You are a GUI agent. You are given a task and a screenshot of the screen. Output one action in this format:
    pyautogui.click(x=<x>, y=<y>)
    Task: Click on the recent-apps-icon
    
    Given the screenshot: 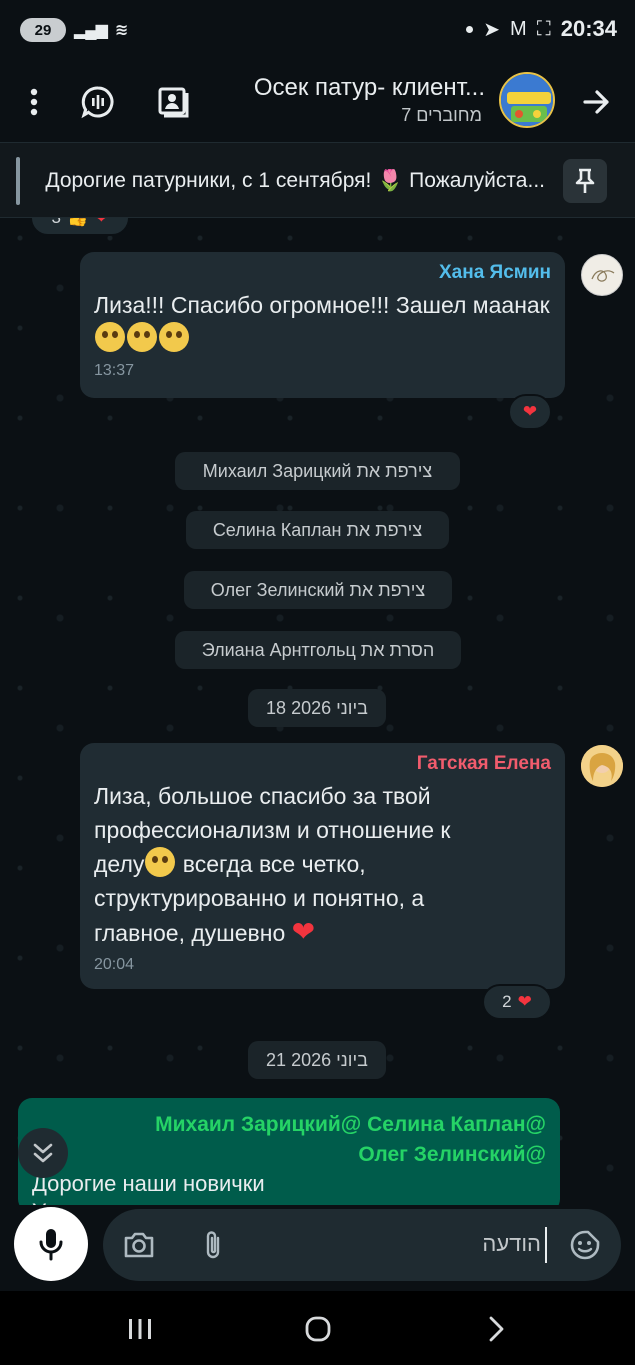 What is the action you would take?
    pyautogui.click(x=140, y=1329)
    